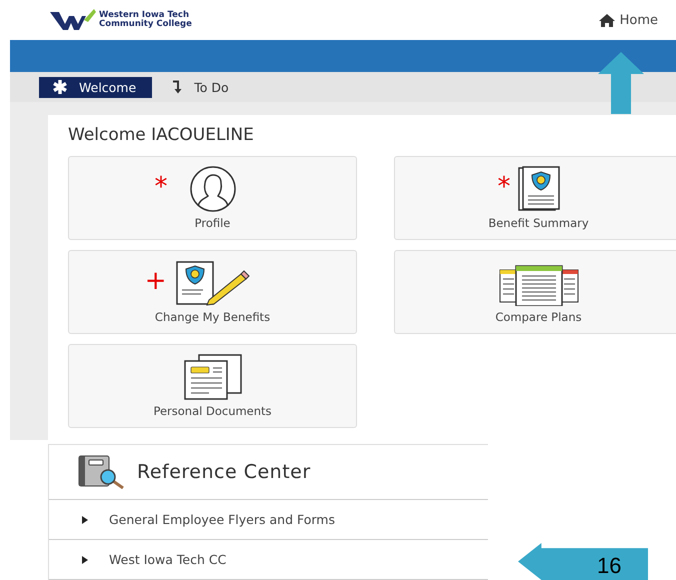  Describe the element at coordinates (621, 83) in the screenshot. I see `callout-arrow` at that location.